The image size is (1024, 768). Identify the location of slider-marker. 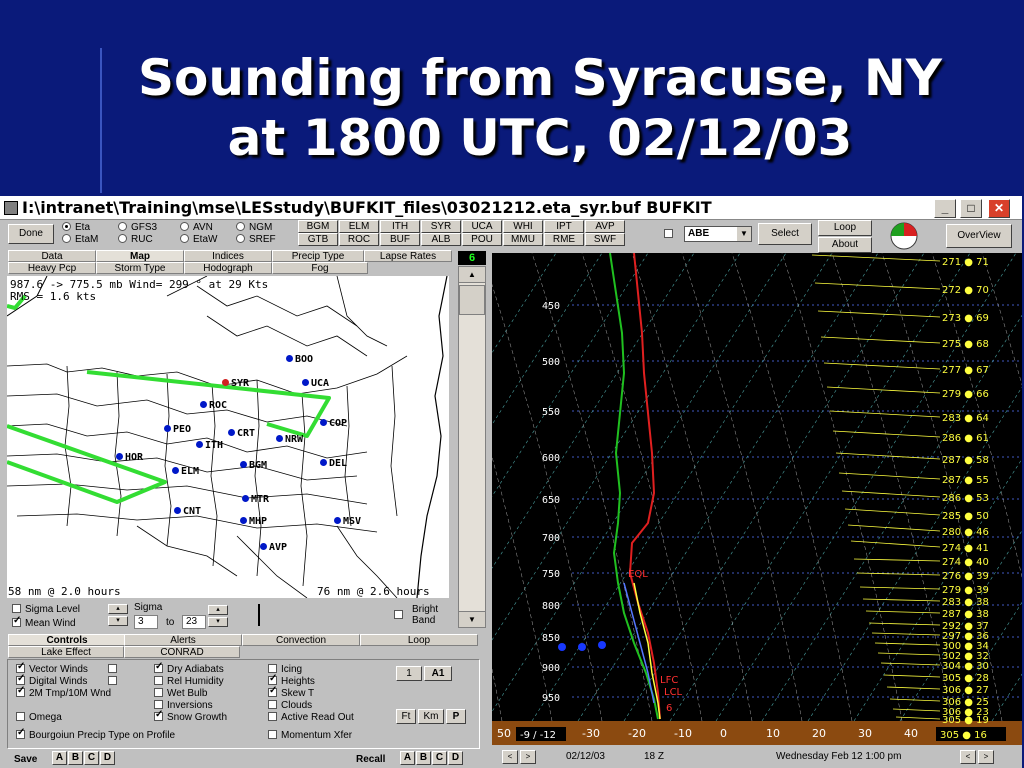
(259, 615).